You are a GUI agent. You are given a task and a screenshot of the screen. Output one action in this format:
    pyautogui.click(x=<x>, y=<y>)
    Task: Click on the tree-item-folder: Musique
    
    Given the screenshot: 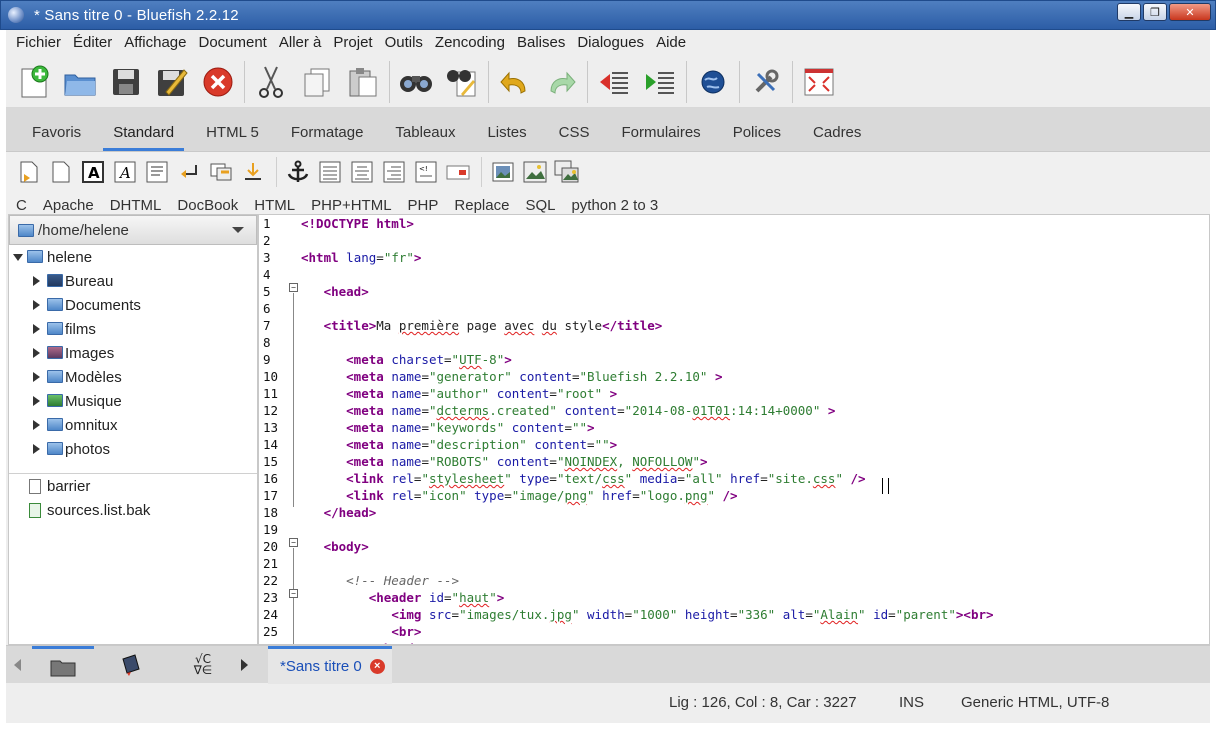 What is the action you would take?
    pyautogui.click(x=133, y=401)
    